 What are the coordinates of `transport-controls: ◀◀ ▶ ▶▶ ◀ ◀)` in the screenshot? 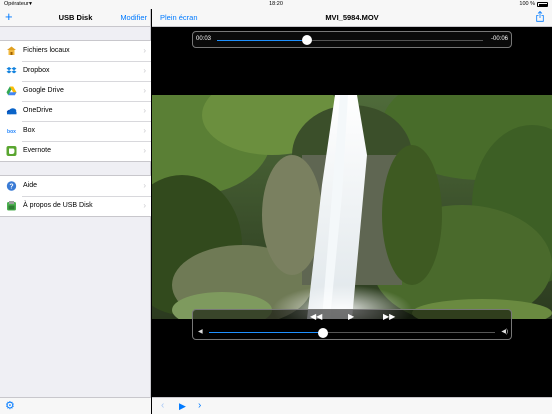 It's located at (352, 324).